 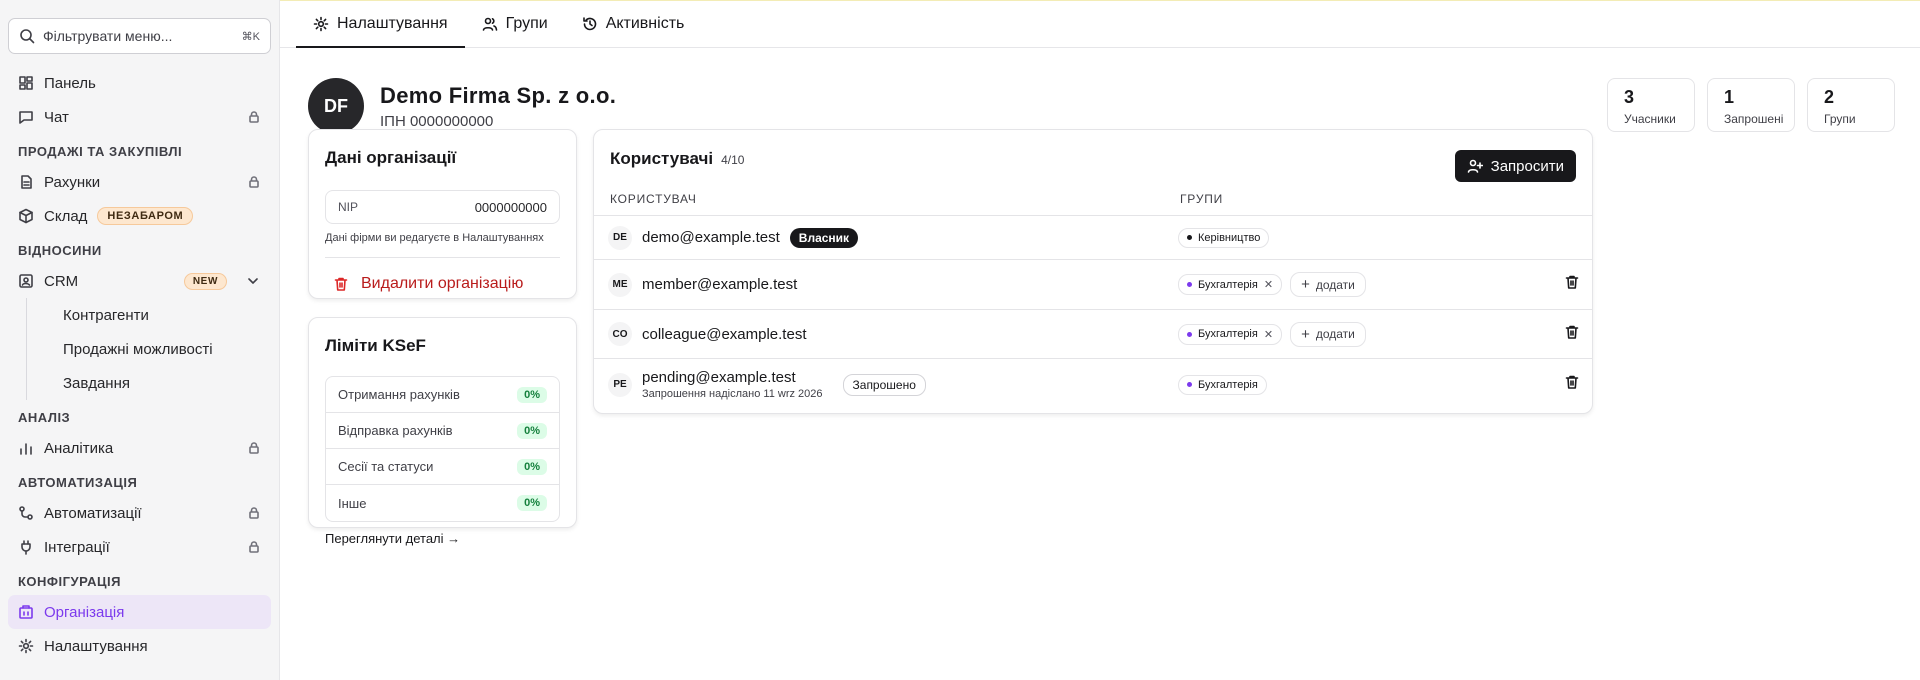 I want to click on building-icon, so click(x=26, y=612).